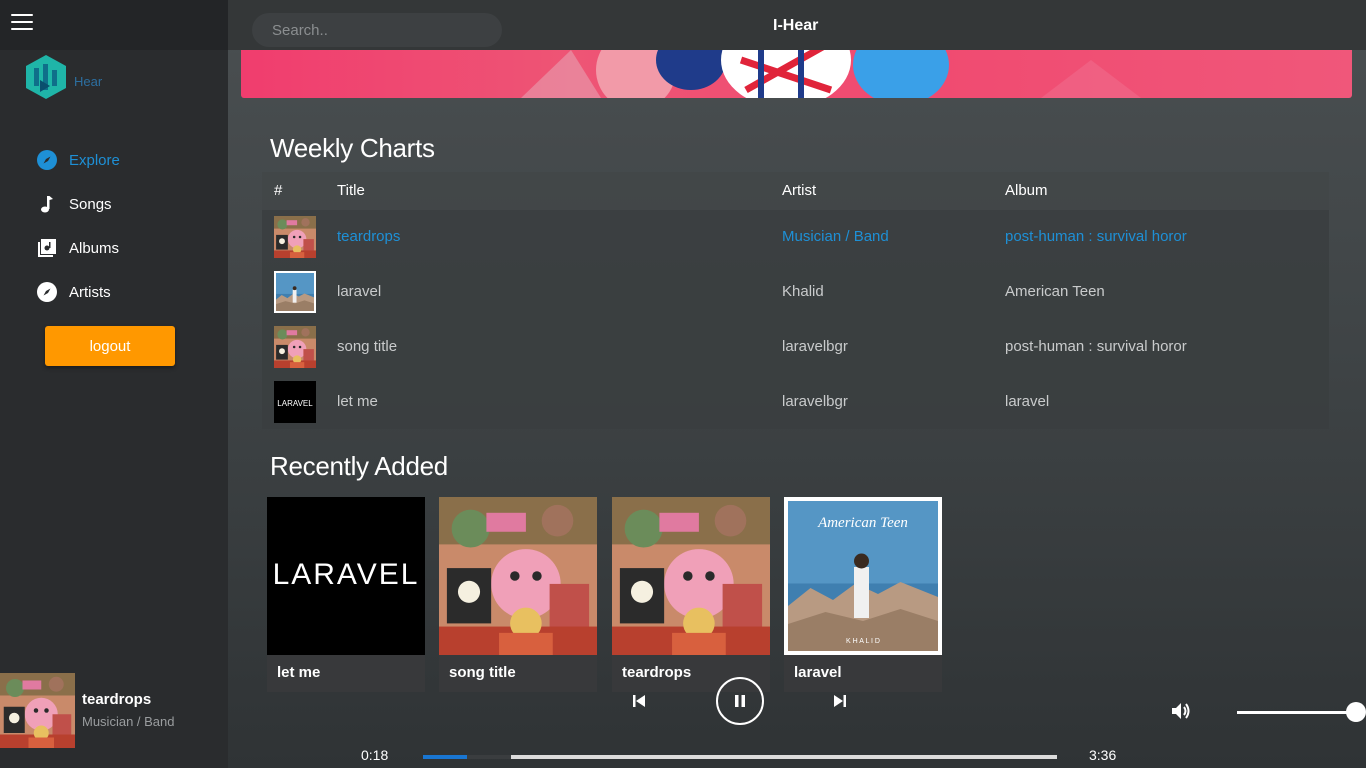  Describe the element at coordinates (369, 236) in the screenshot. I see `song-title: teardrops` at that location.